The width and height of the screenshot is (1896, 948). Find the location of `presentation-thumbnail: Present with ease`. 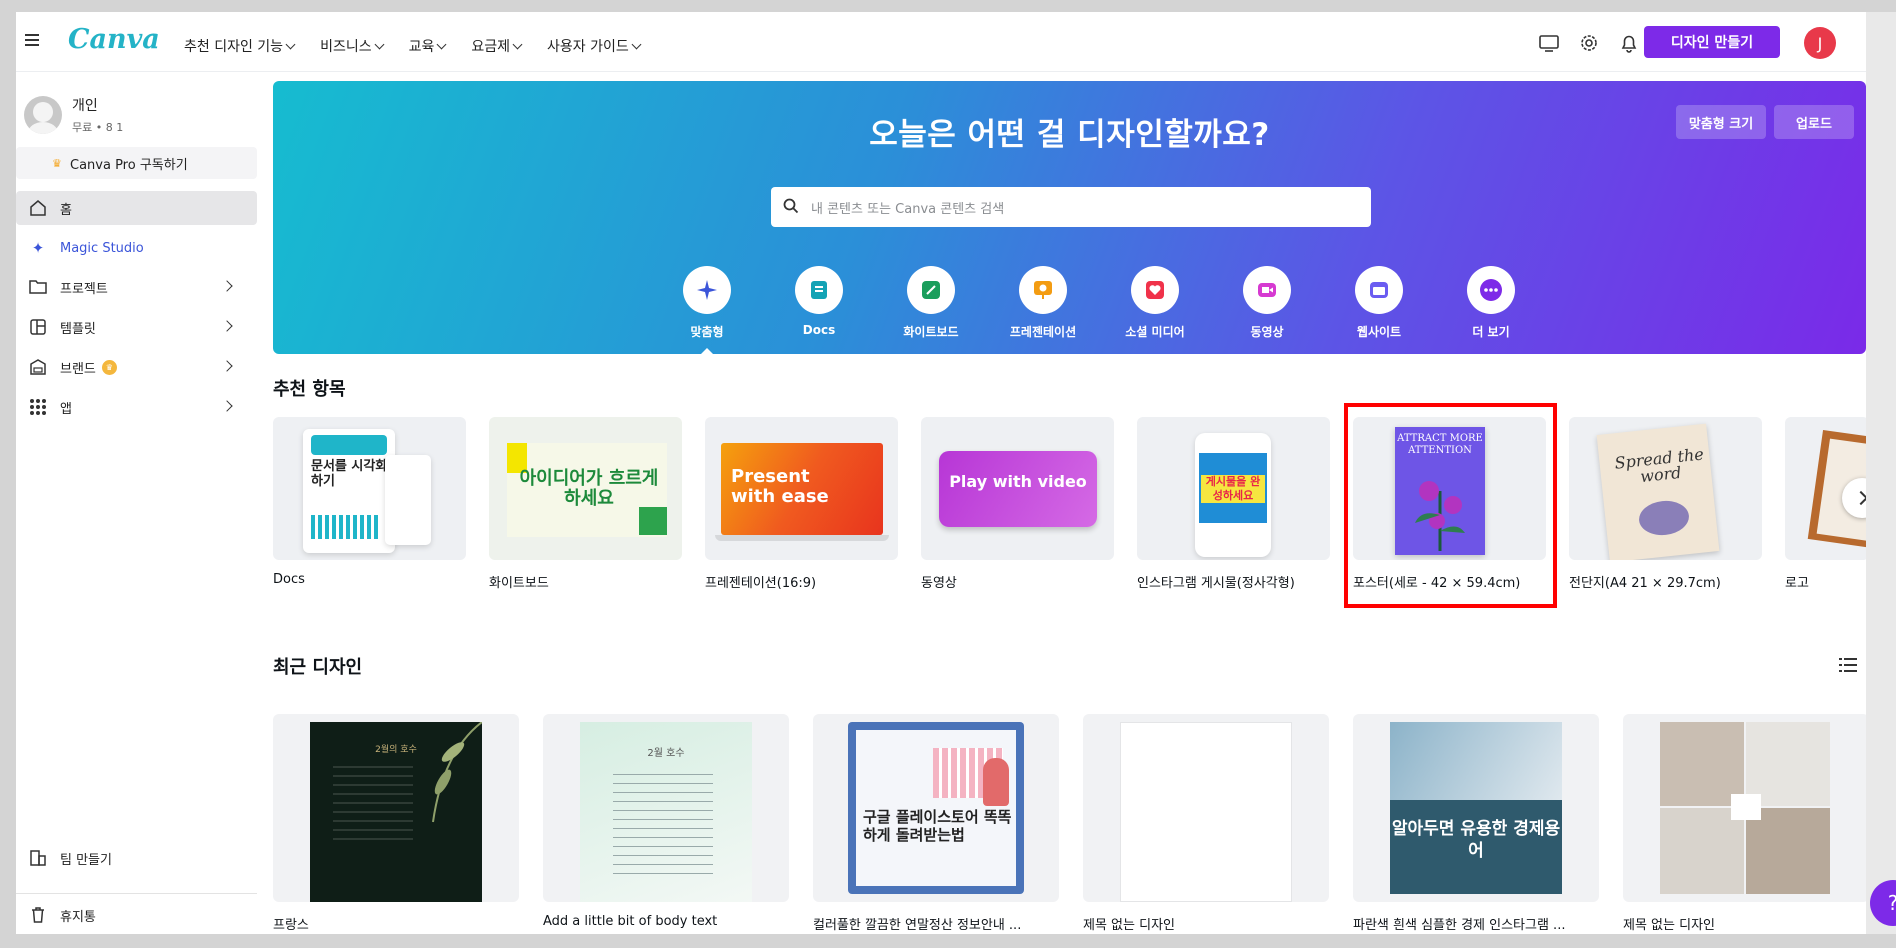

presentation-thumbnail: Present with ease is located at coordinates (801, 488).